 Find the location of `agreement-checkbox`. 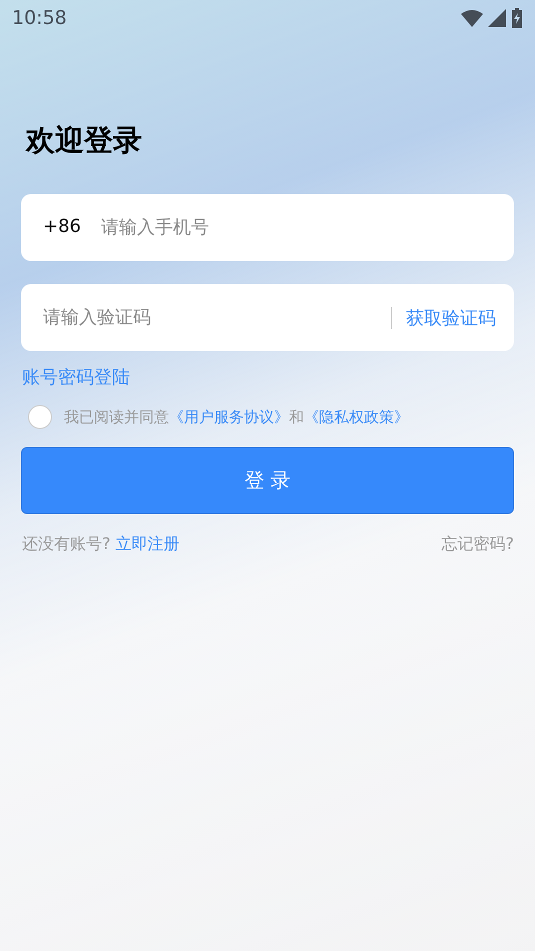

agreement-checkbox is located at coordinates (40, 417).